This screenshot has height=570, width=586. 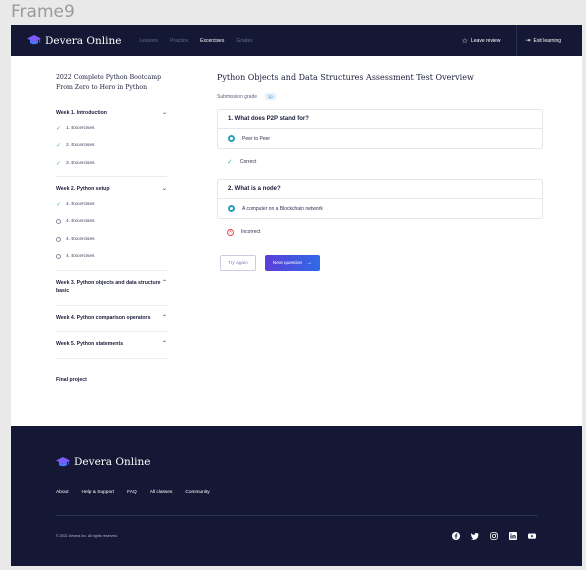 I want to click on week-1-header: Week 1. Introduction ⌄, so click(x=111, y=113).